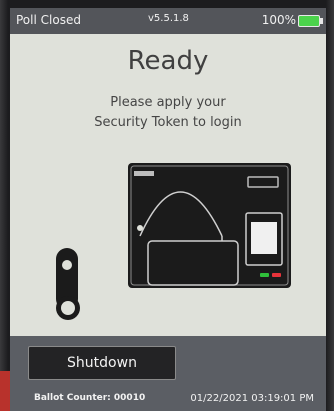 Image resolution: width=334 pixels, height=411 pixels. I want to click on shutdown-button: Shutdown, so click(102, 363).